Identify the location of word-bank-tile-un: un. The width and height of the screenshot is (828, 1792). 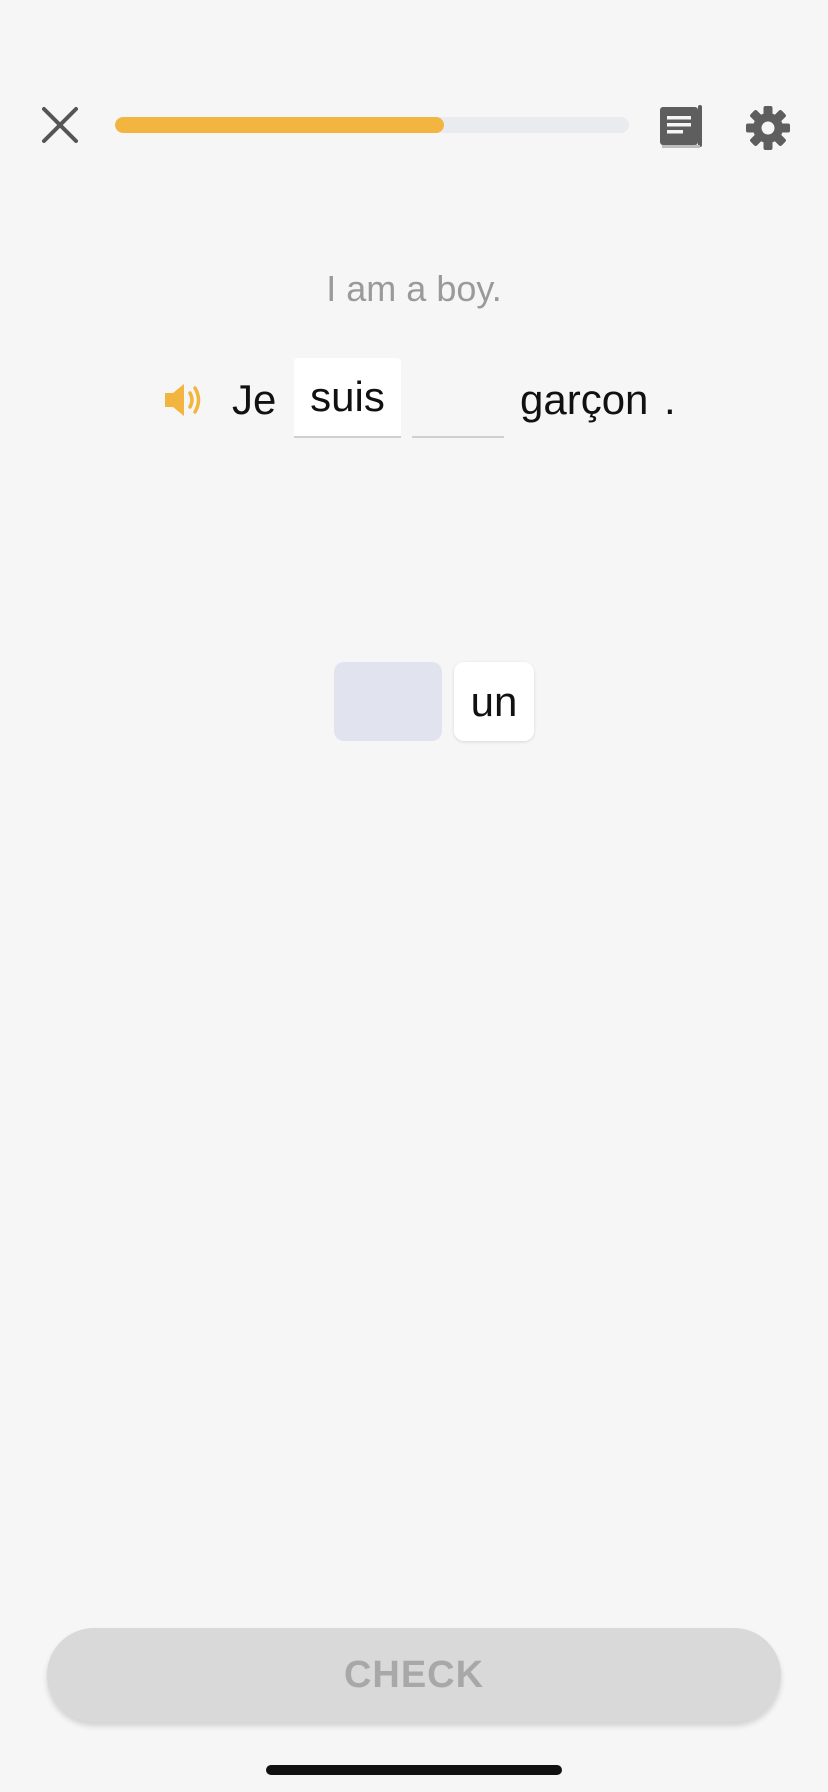
(494, 701).